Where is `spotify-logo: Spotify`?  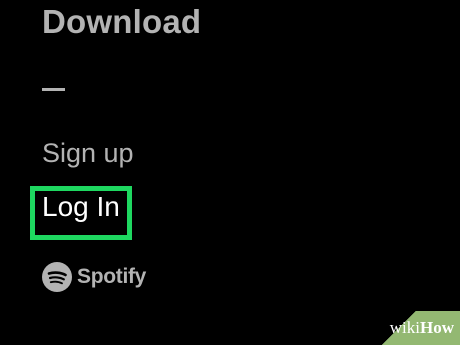
spotify-logo: Spotify is located at coordinates (94, 277).